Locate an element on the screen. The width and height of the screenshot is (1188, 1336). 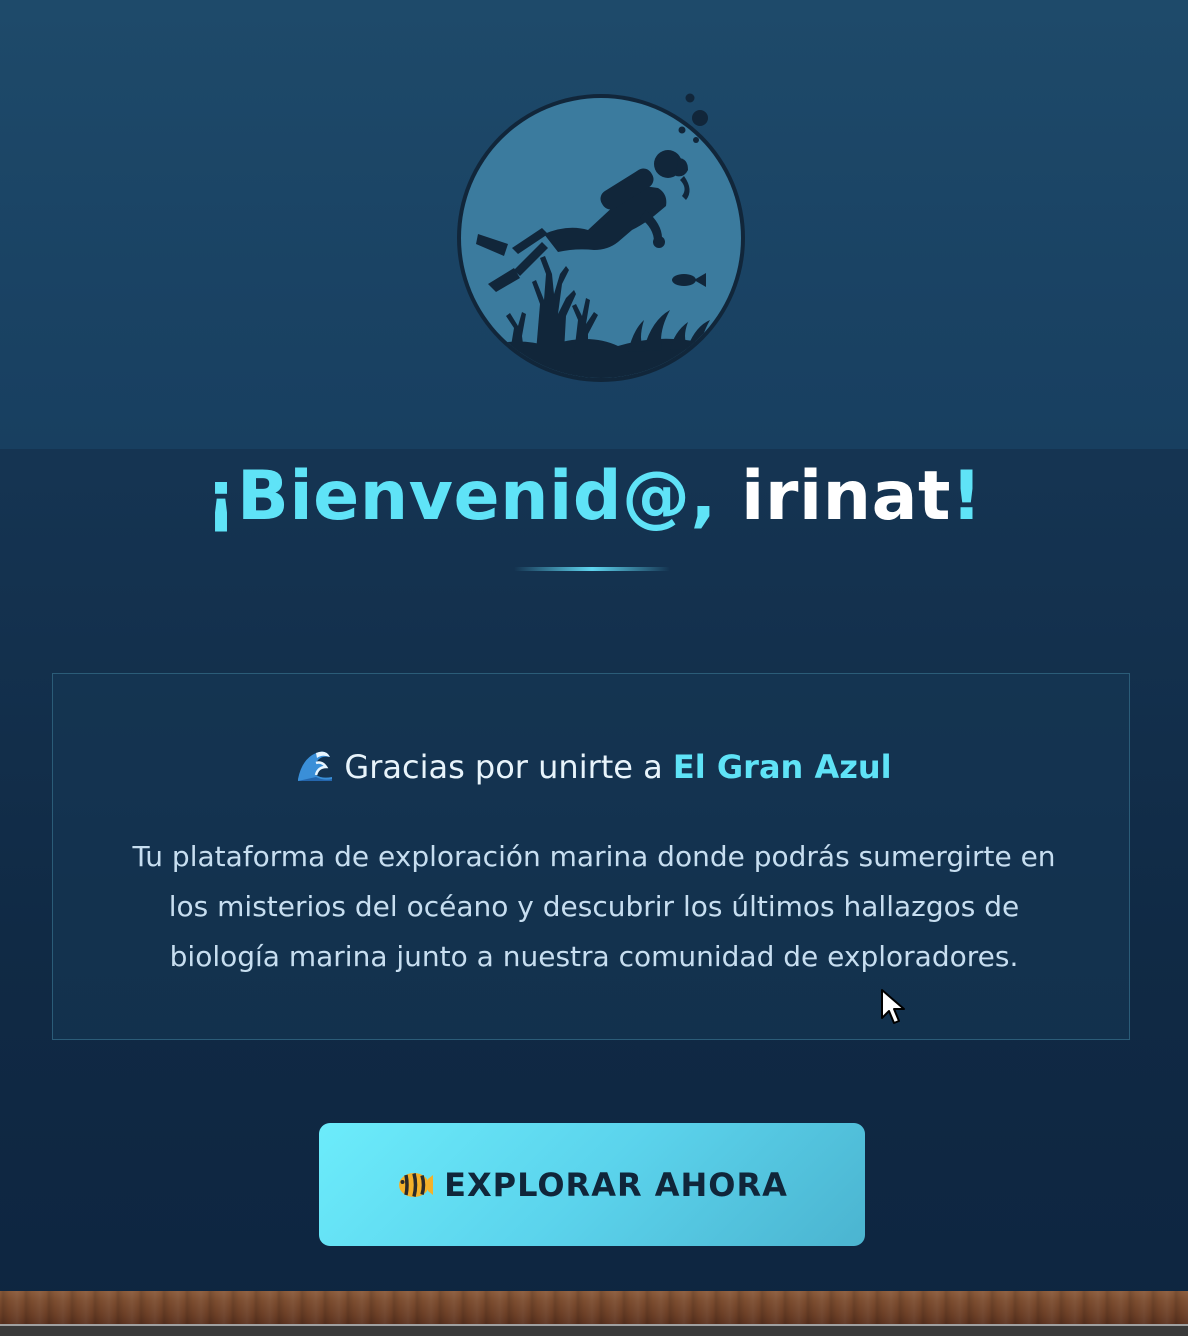
scuba-diver-emblem-icon is located at coordinates (601, 237).